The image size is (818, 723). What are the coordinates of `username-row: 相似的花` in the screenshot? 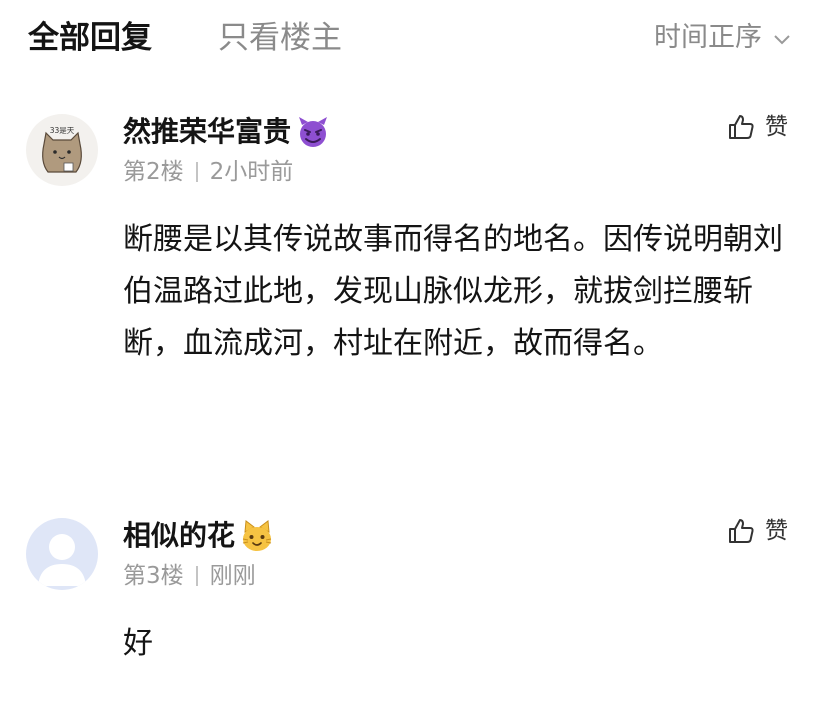 It's located at (199, 536).